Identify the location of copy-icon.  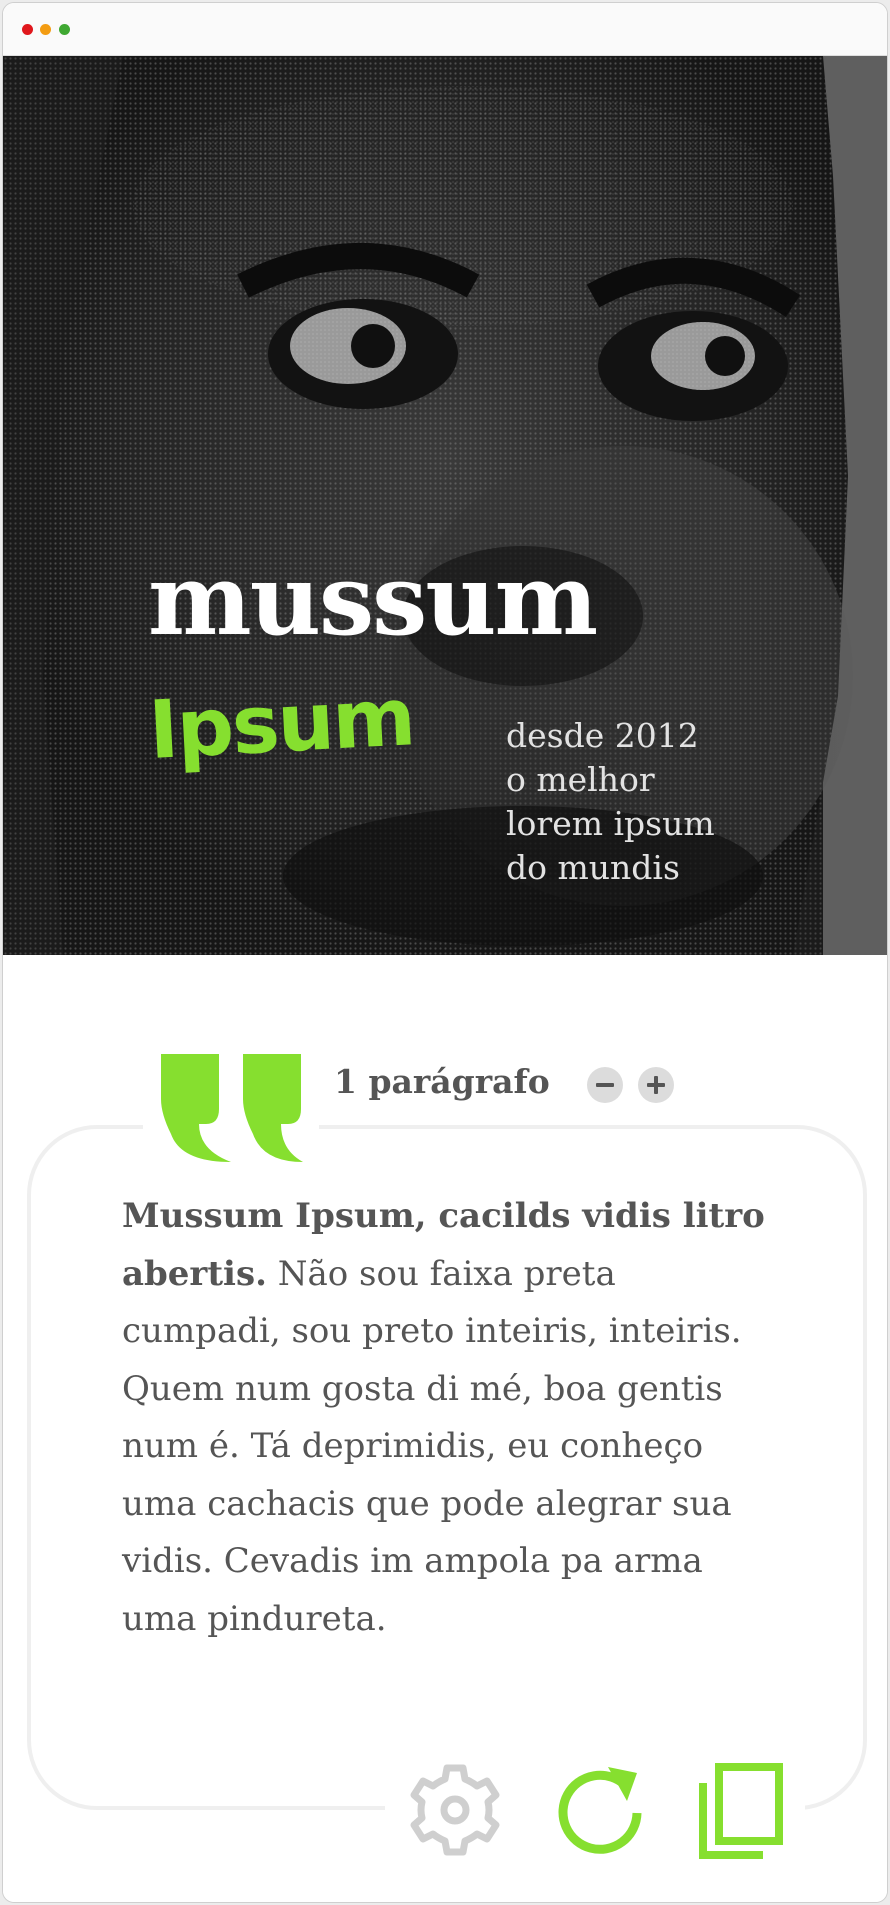
(741, 1811).